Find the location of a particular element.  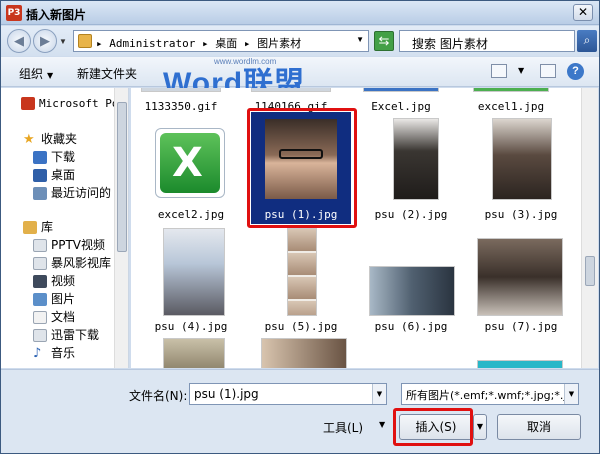

library-icon is located at coordinates (30, 227).